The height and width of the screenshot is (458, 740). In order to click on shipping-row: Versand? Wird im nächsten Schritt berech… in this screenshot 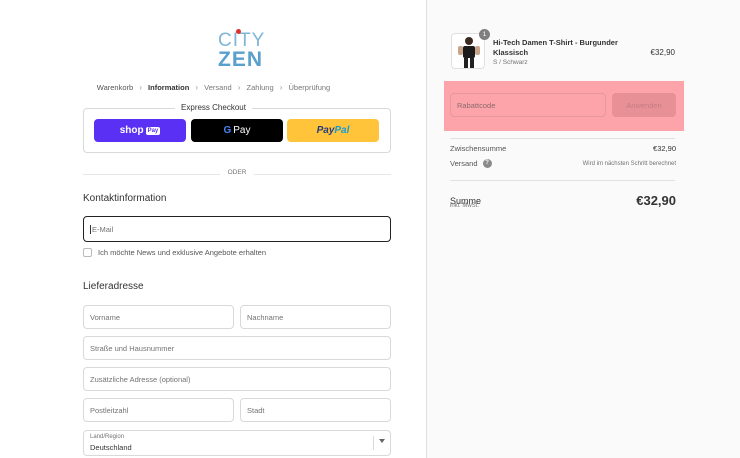, I will do `click(563, 163)`.